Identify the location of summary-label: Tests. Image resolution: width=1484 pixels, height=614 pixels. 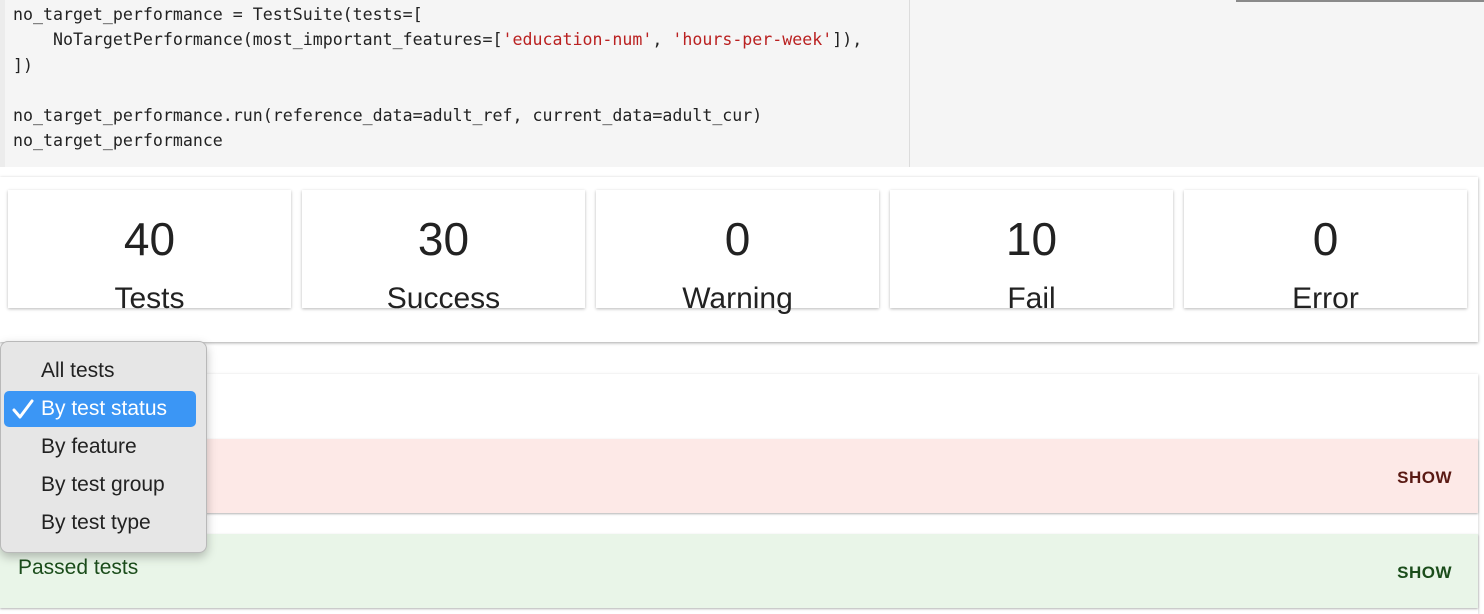
(149, 298).